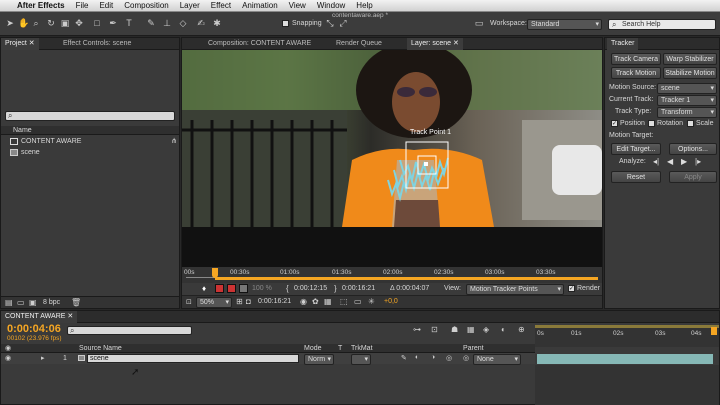  I want to click on set-in-point-icon, so click(219, 288).